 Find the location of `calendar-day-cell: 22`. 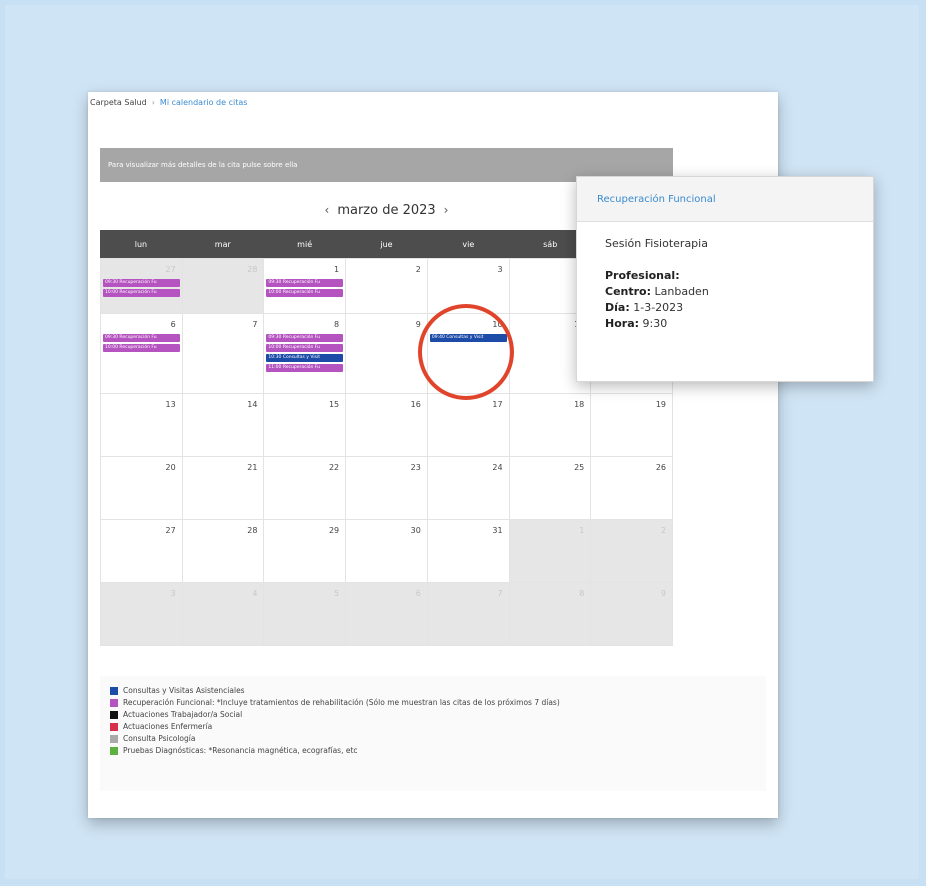

calendar-day-cell: 22 is located at coordinates (305, 488).